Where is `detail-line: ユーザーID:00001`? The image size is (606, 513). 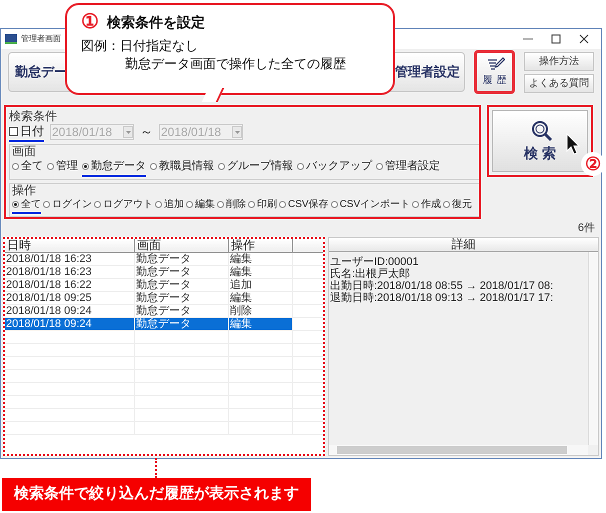
detail-line: ユーザーID:00001 is located at coordinates (375, 262).